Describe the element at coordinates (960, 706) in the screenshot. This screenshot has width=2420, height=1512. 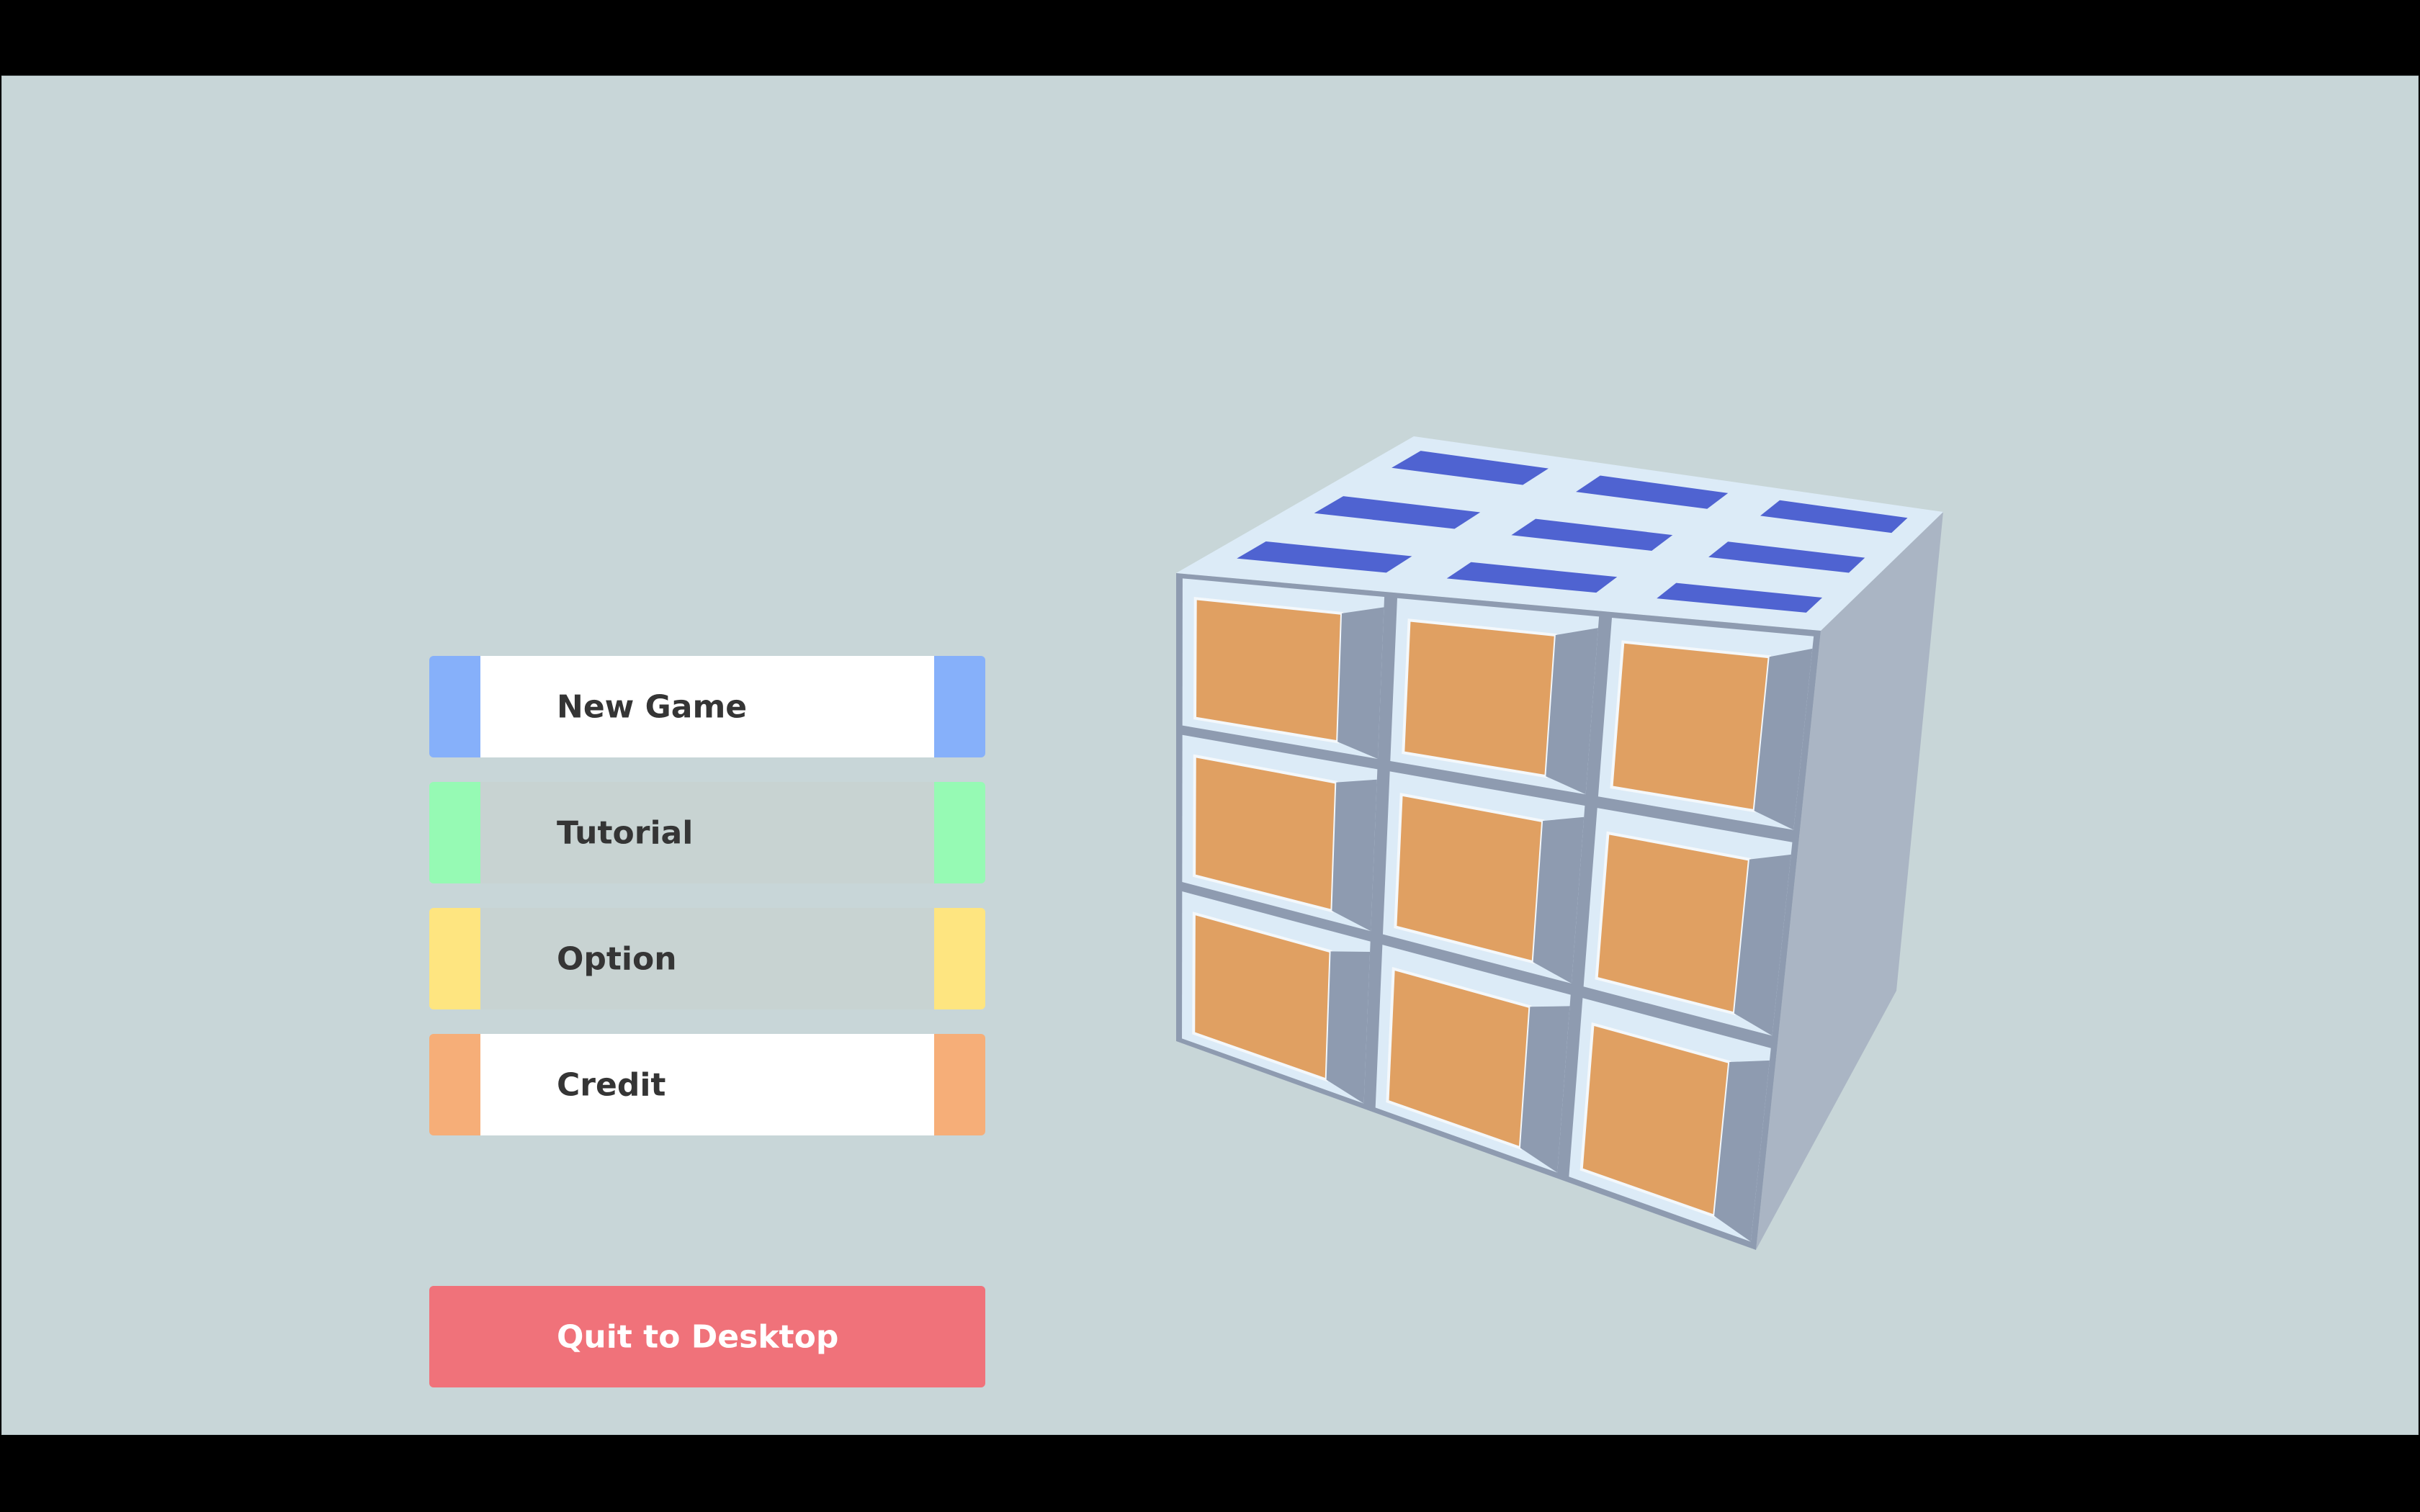
I see `new-game-right-cap` at that location.